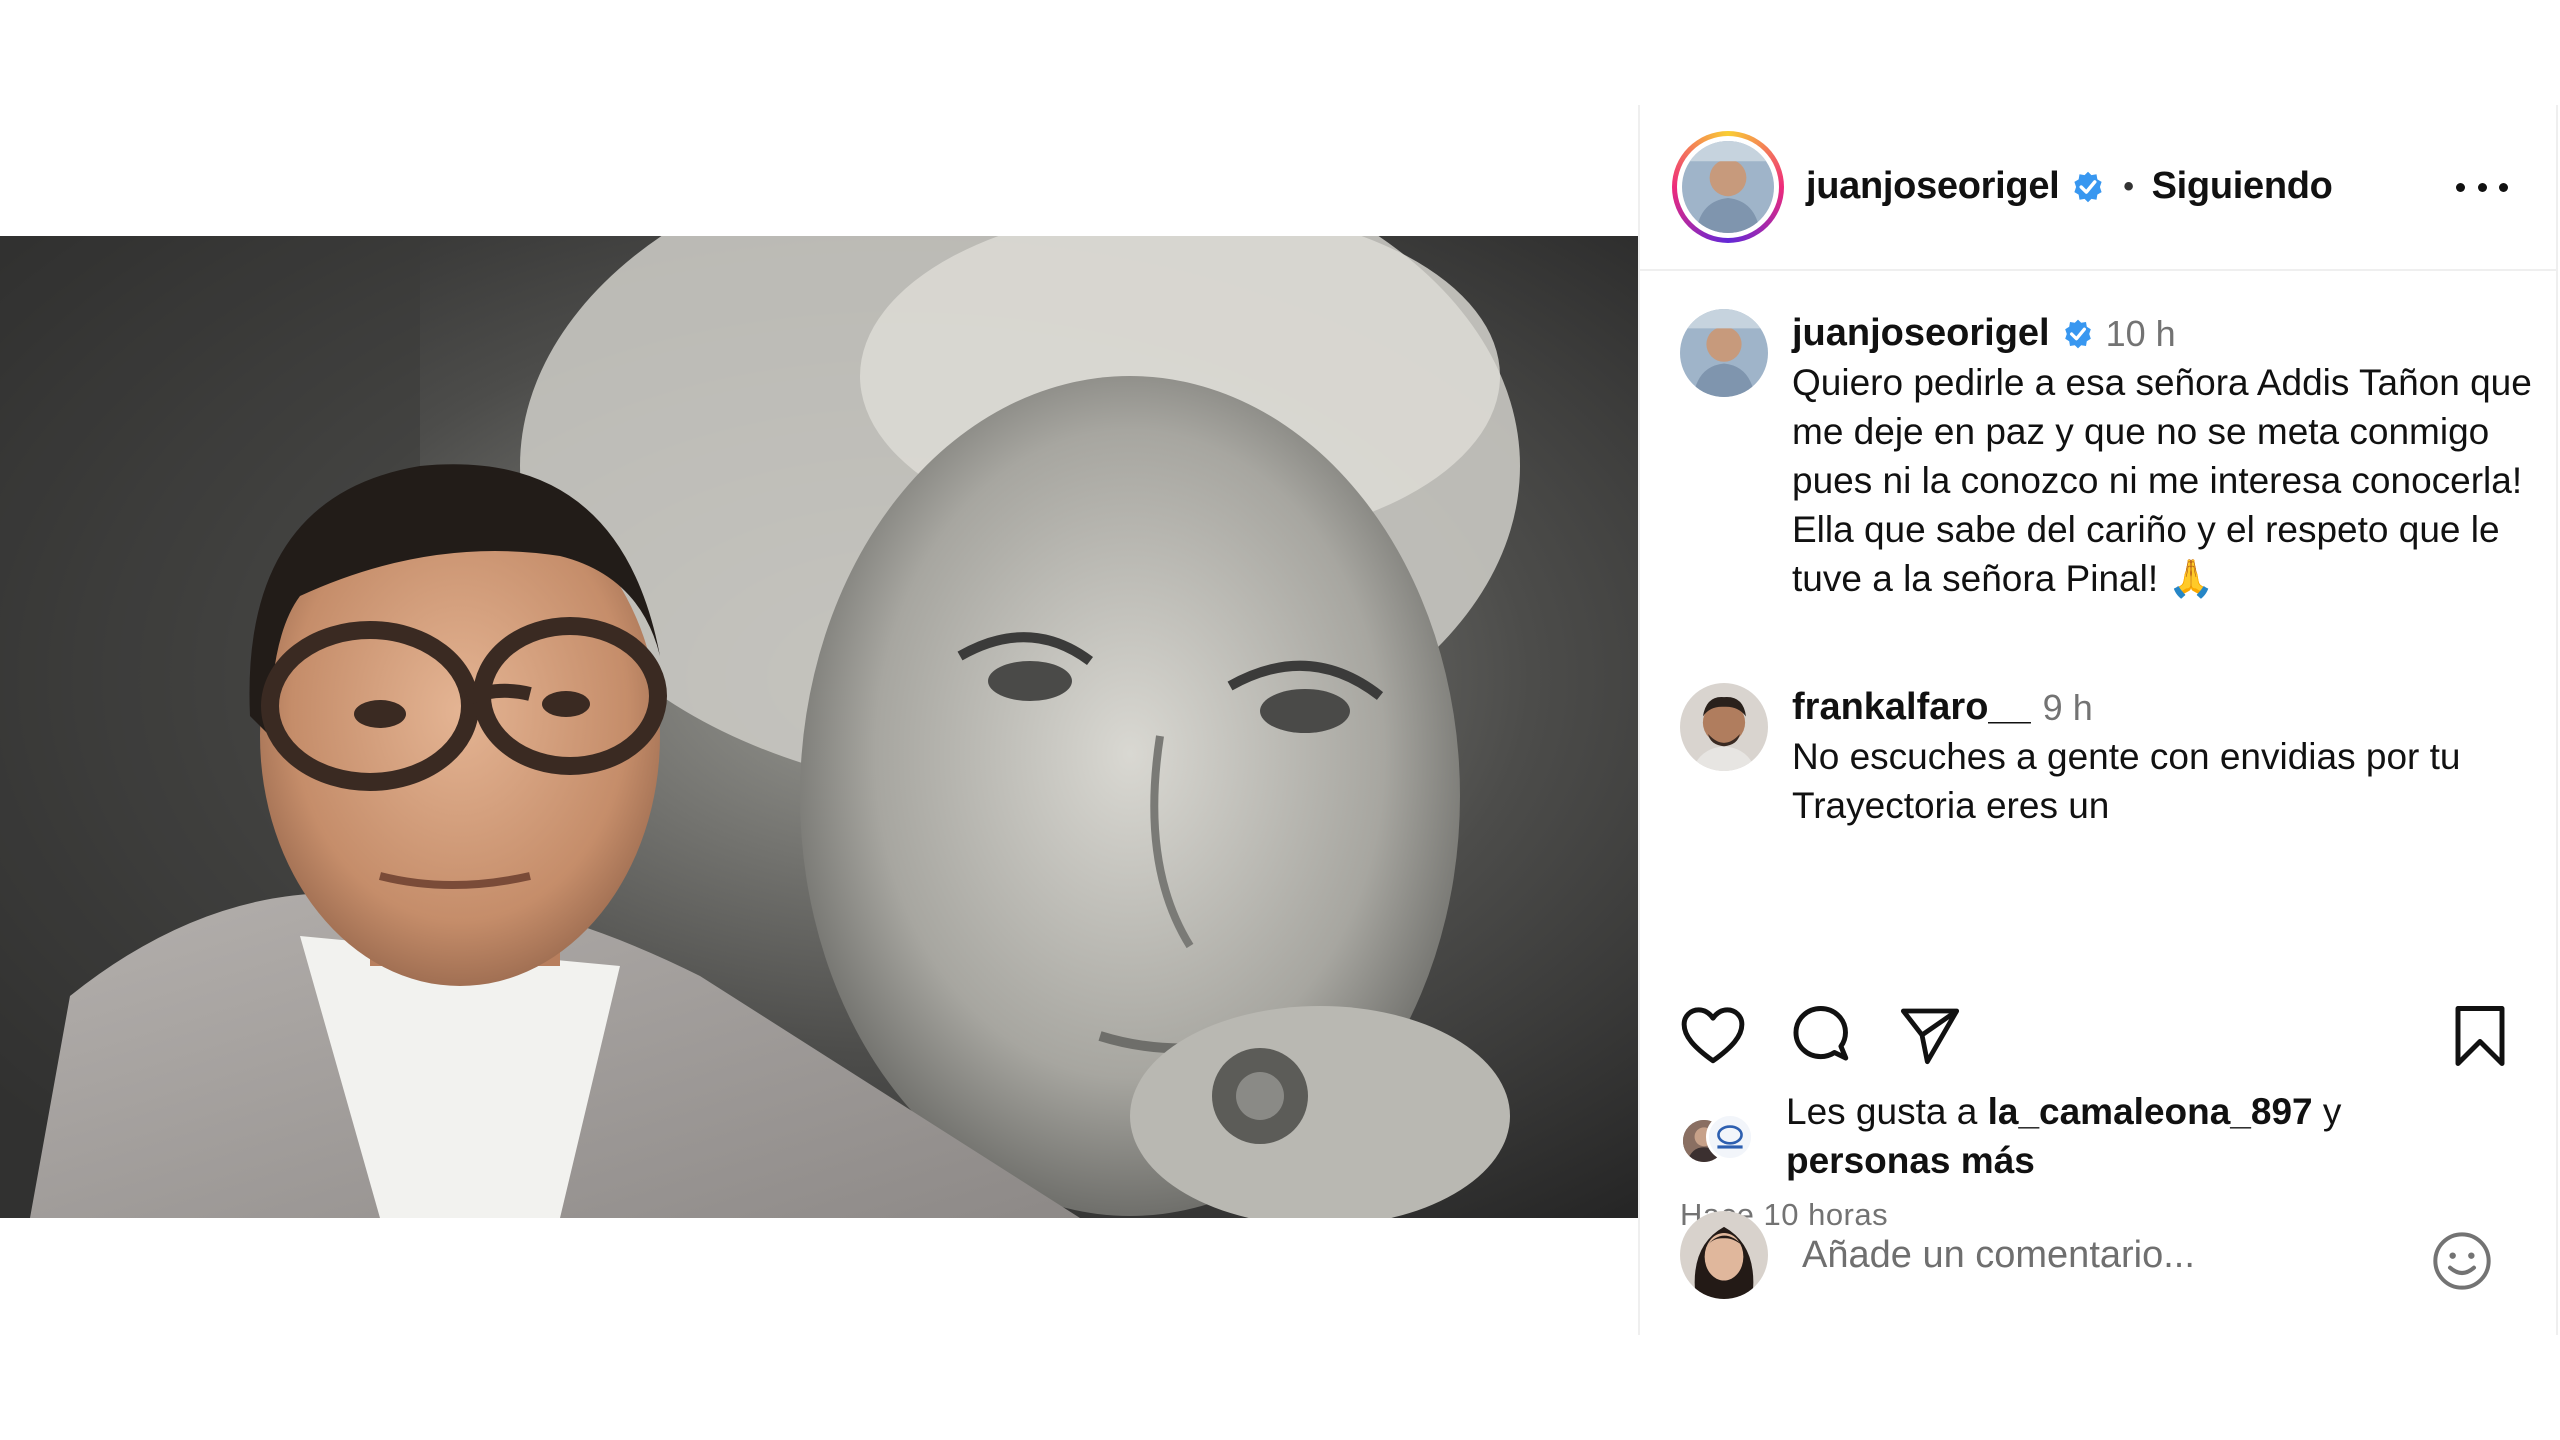 Image resolution: width=2560 pixels, height=1440 pixels. Describe the element at coordinates (1821, 1036) in the screenshot. I see `comment-icon` at that location.